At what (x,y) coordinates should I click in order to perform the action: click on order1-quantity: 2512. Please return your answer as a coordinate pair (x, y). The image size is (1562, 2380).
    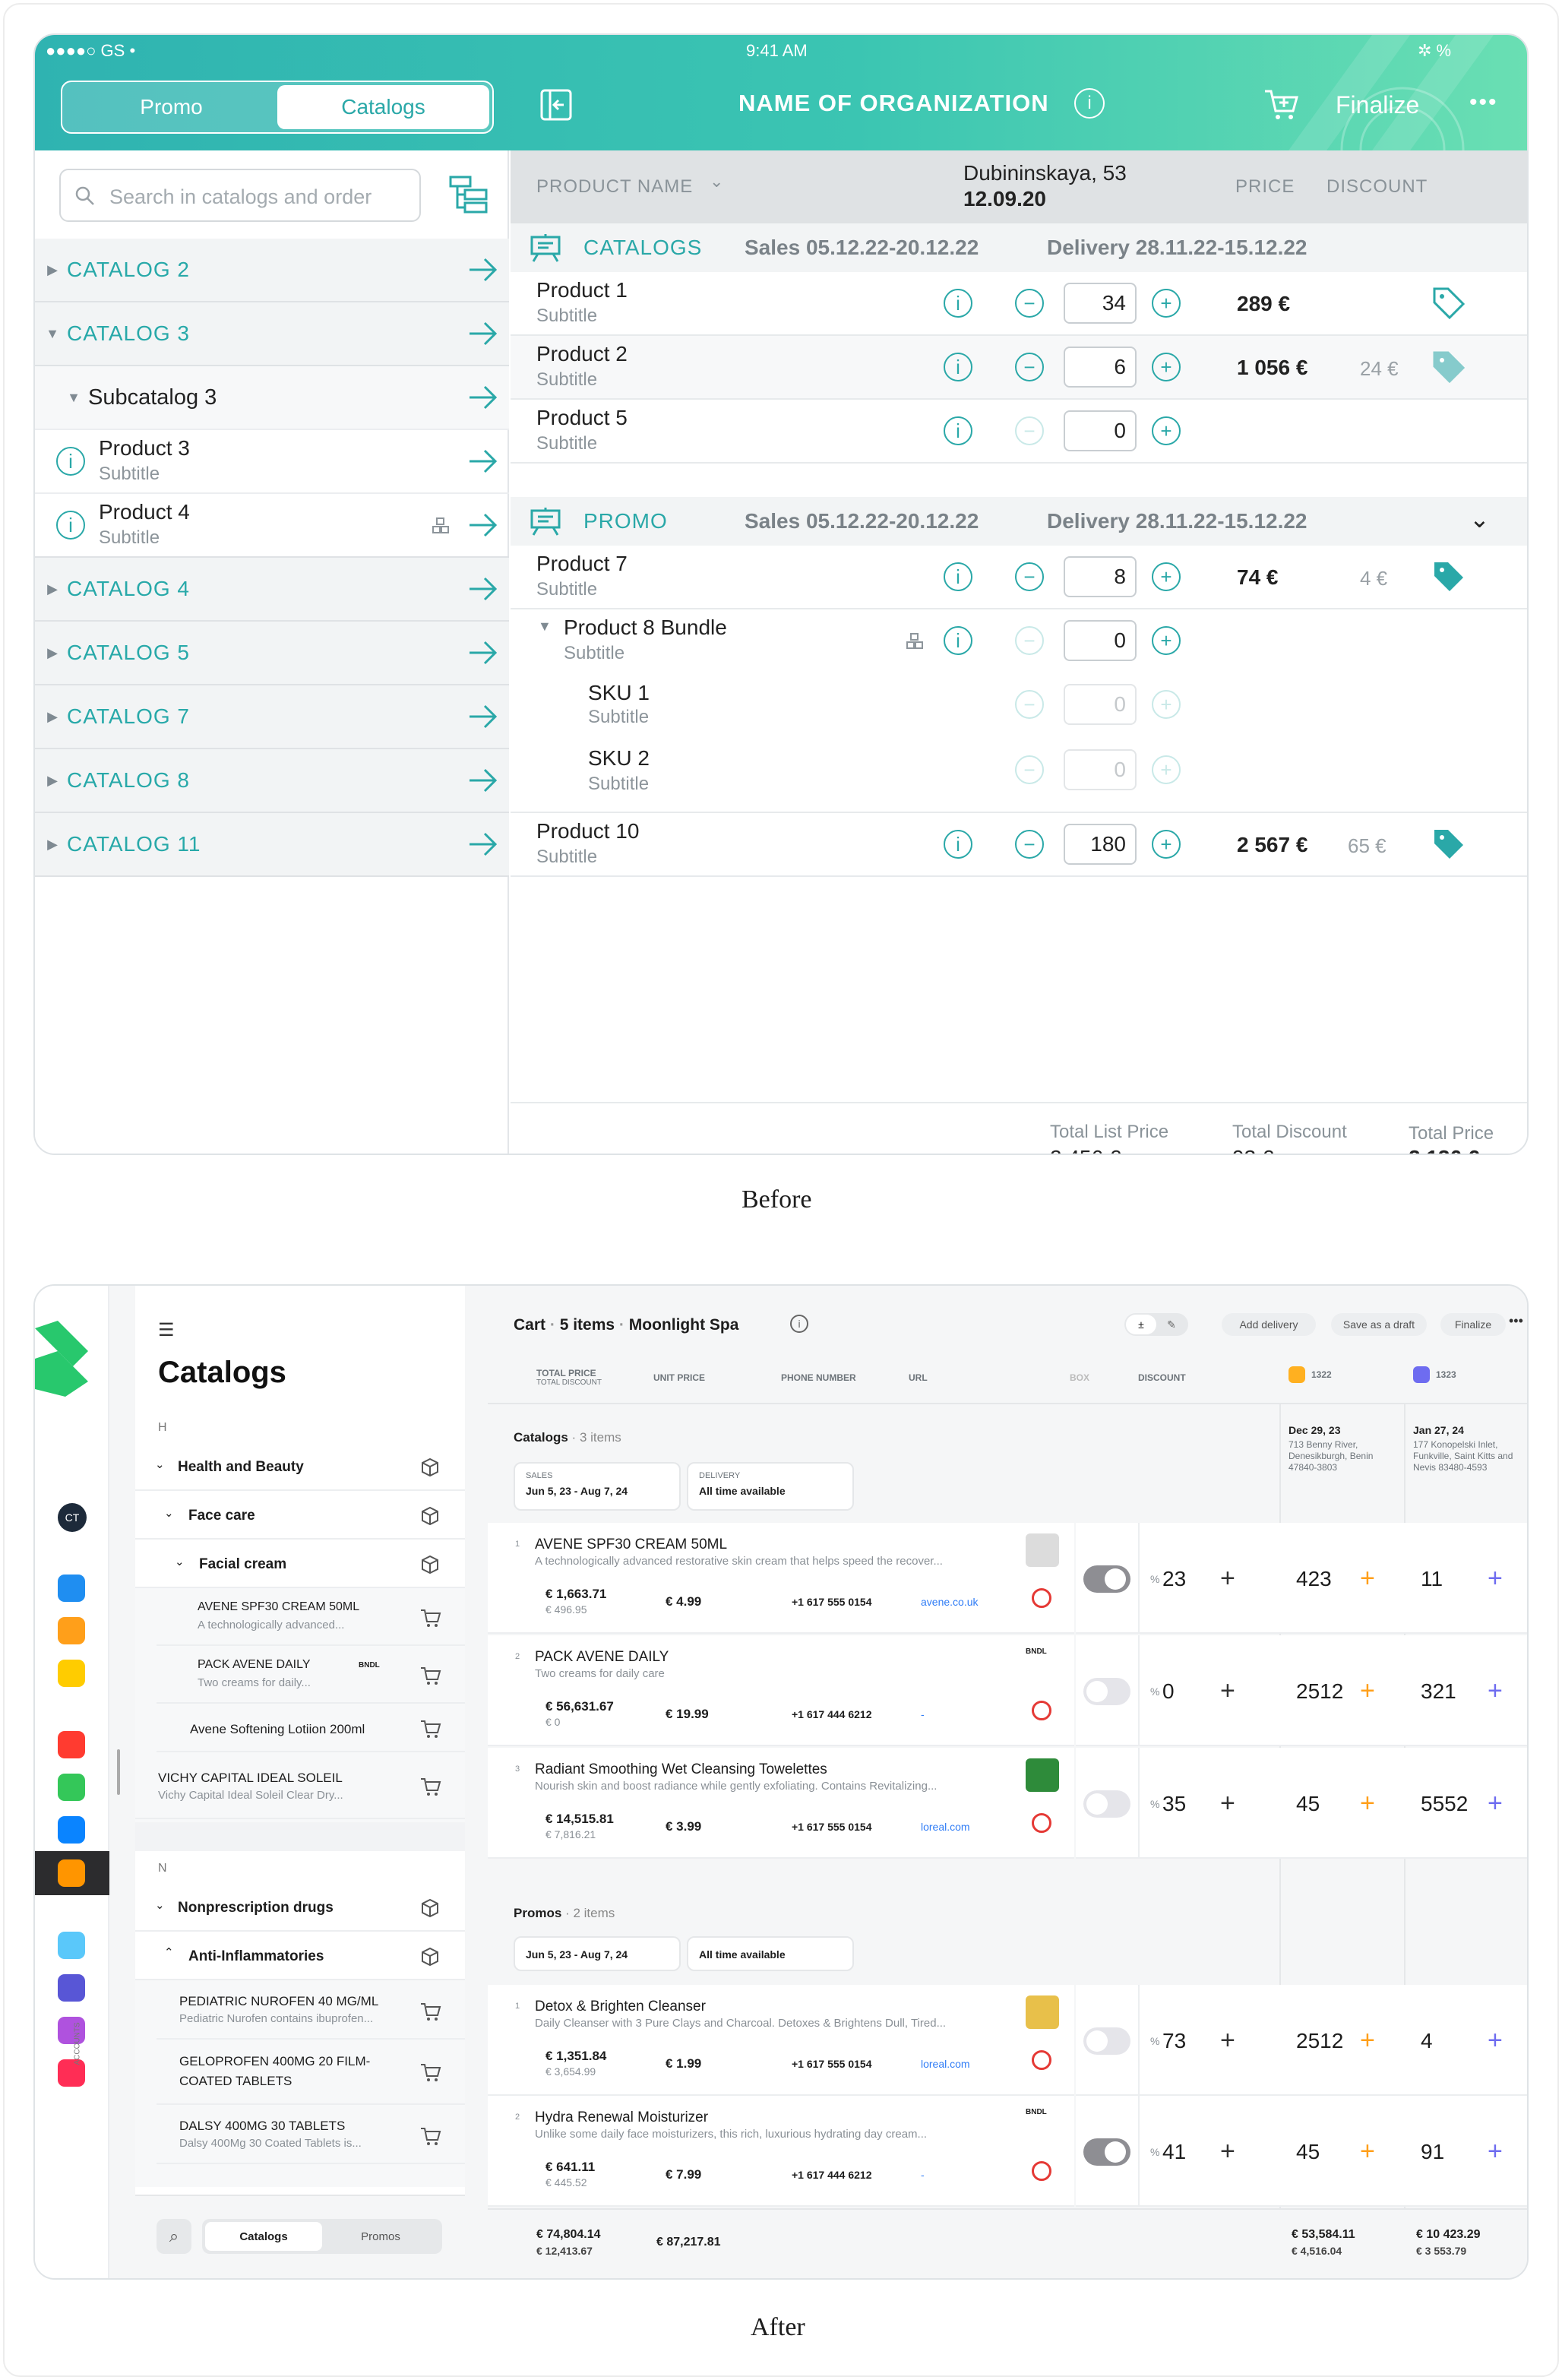
    Looking at the image, I should click on (1319, 1692).